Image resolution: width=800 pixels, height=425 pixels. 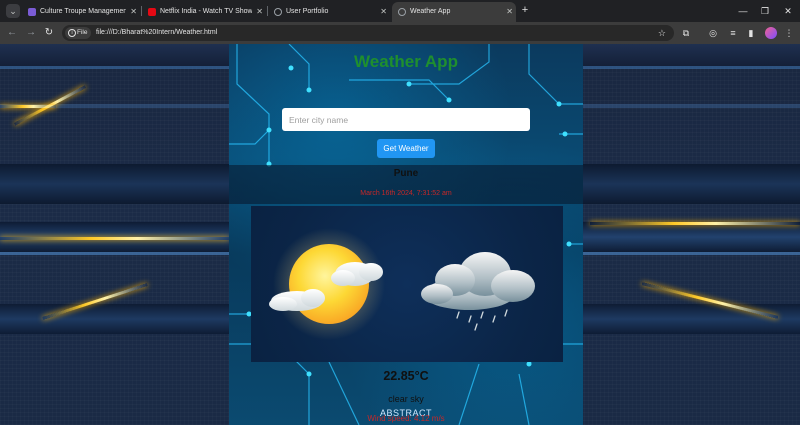 What do you see at coordinates (49, 33) in the screenshot?
I see `reload-icon: ↻` at bounding box center [49, 33].